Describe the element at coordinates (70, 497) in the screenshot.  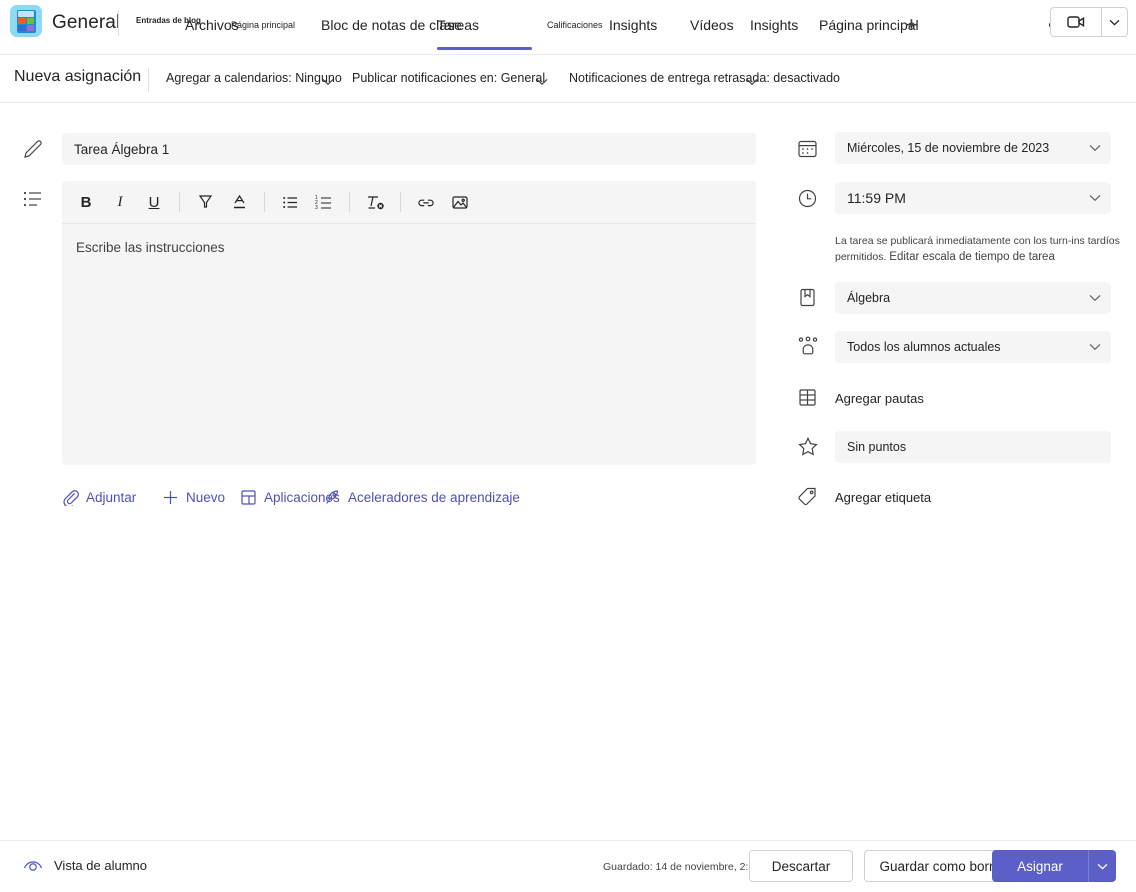
I see `paperclip-icon` at that location.